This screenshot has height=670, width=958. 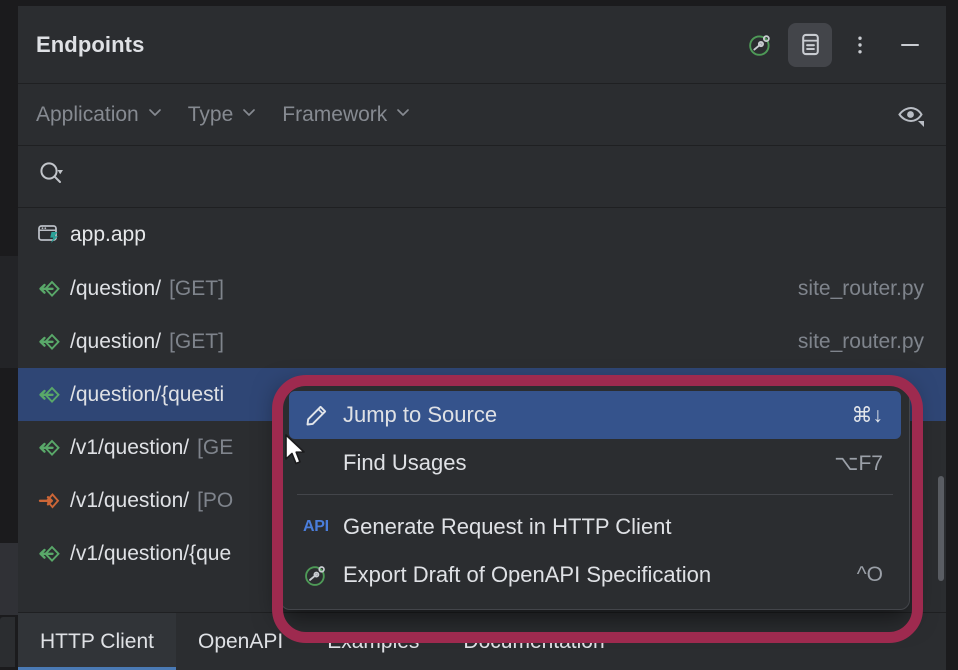 I want to click on search-input, so click(x=507, y=176).